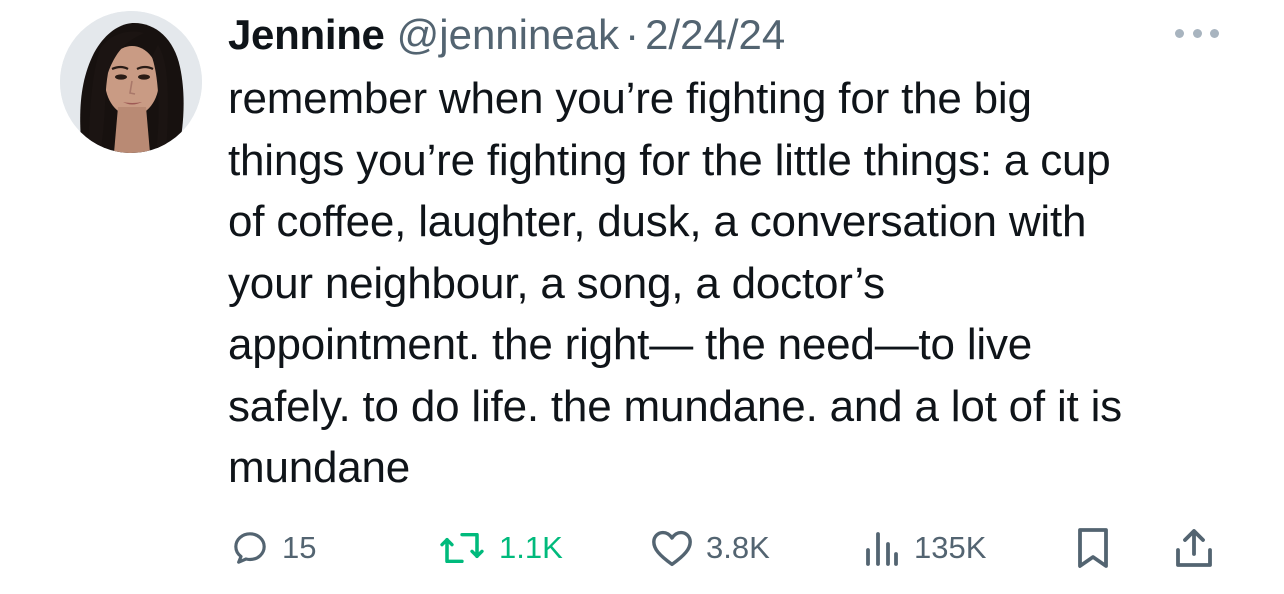 The image size is (1284, 594). Describe the element at coordinates (672, 548) in the screenshot. I see `heart-icon` at that location.